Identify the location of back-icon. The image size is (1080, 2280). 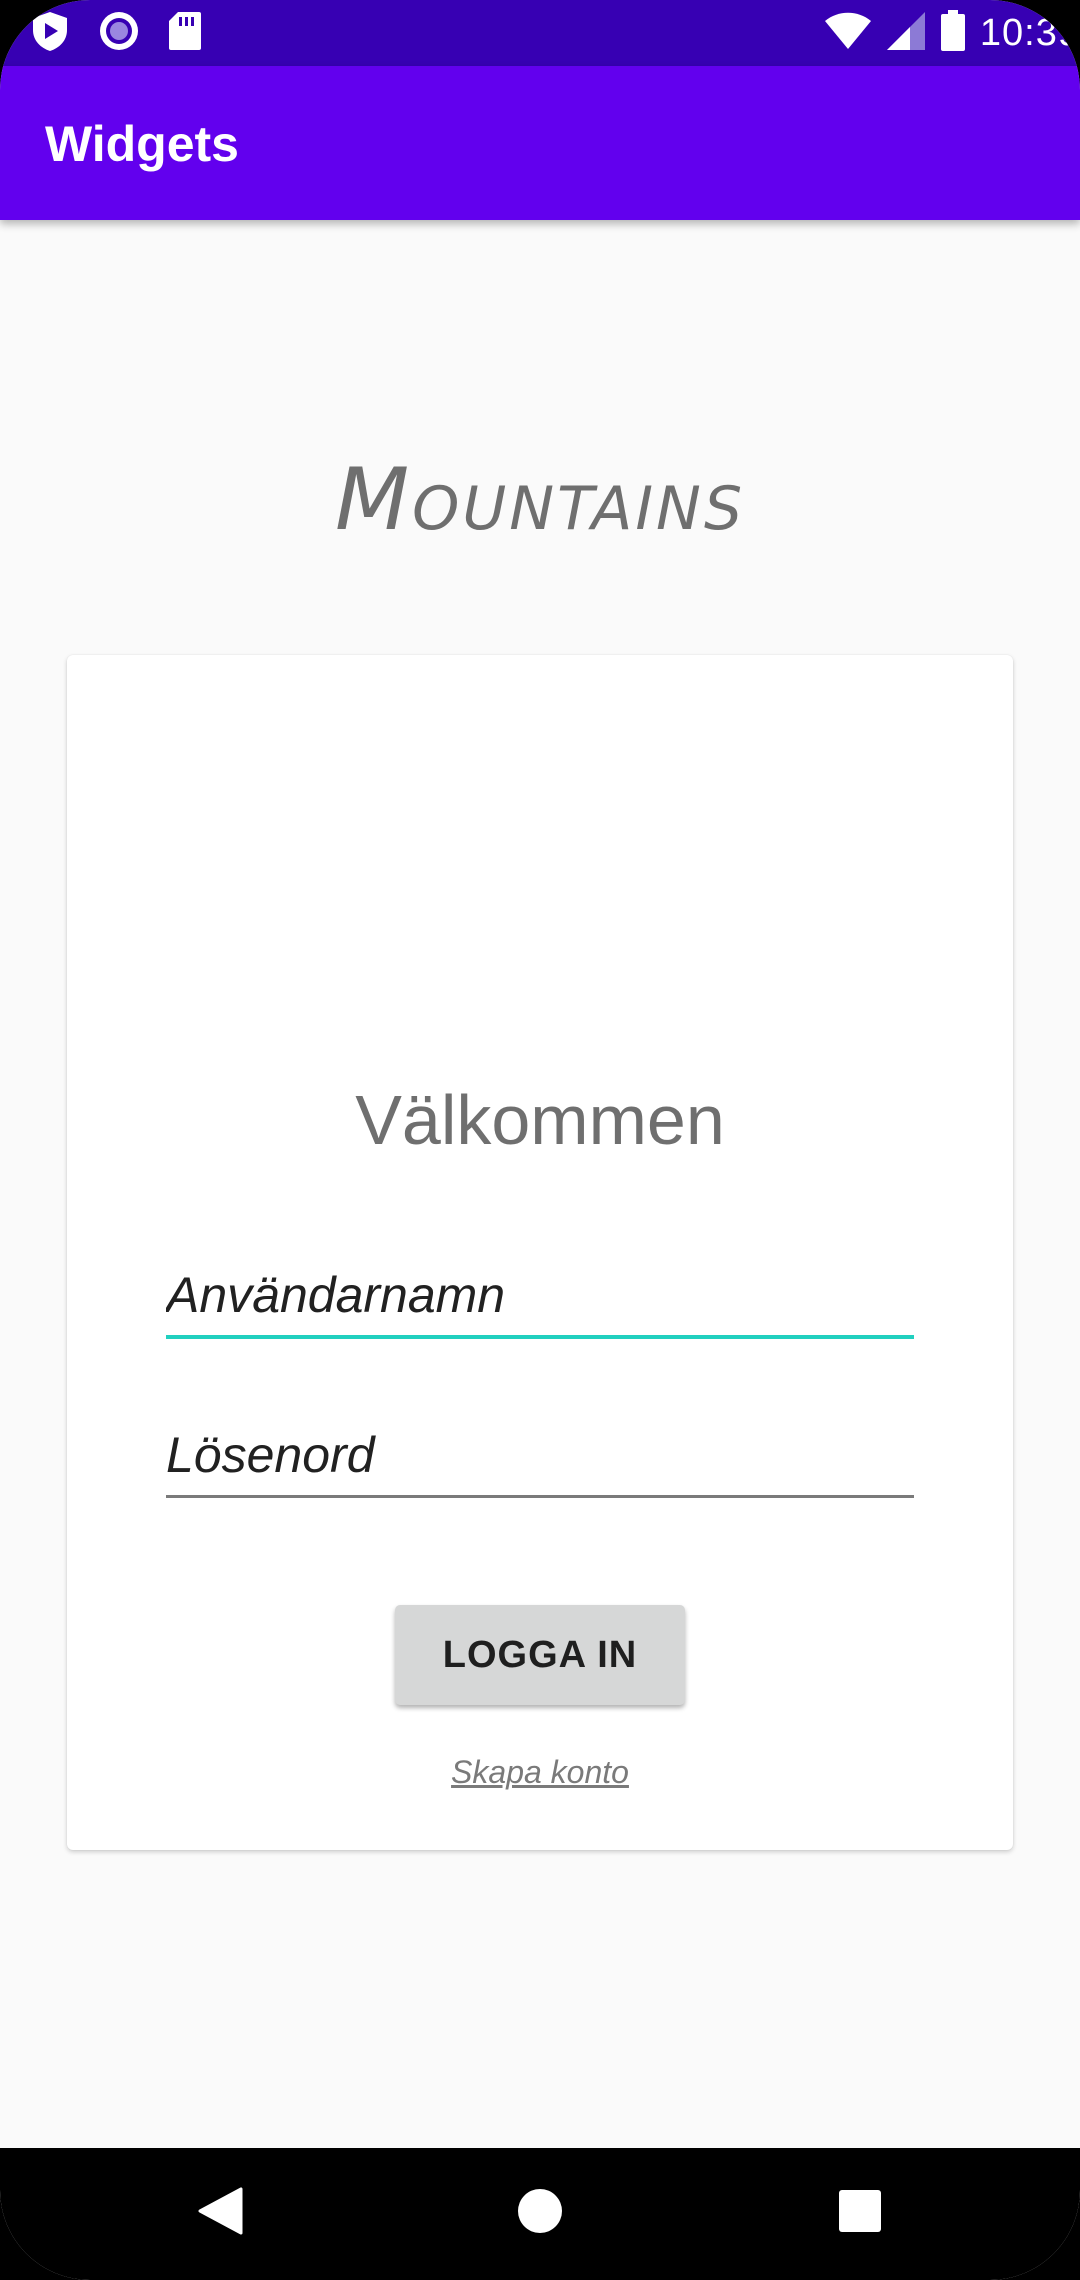
(220, 2213).